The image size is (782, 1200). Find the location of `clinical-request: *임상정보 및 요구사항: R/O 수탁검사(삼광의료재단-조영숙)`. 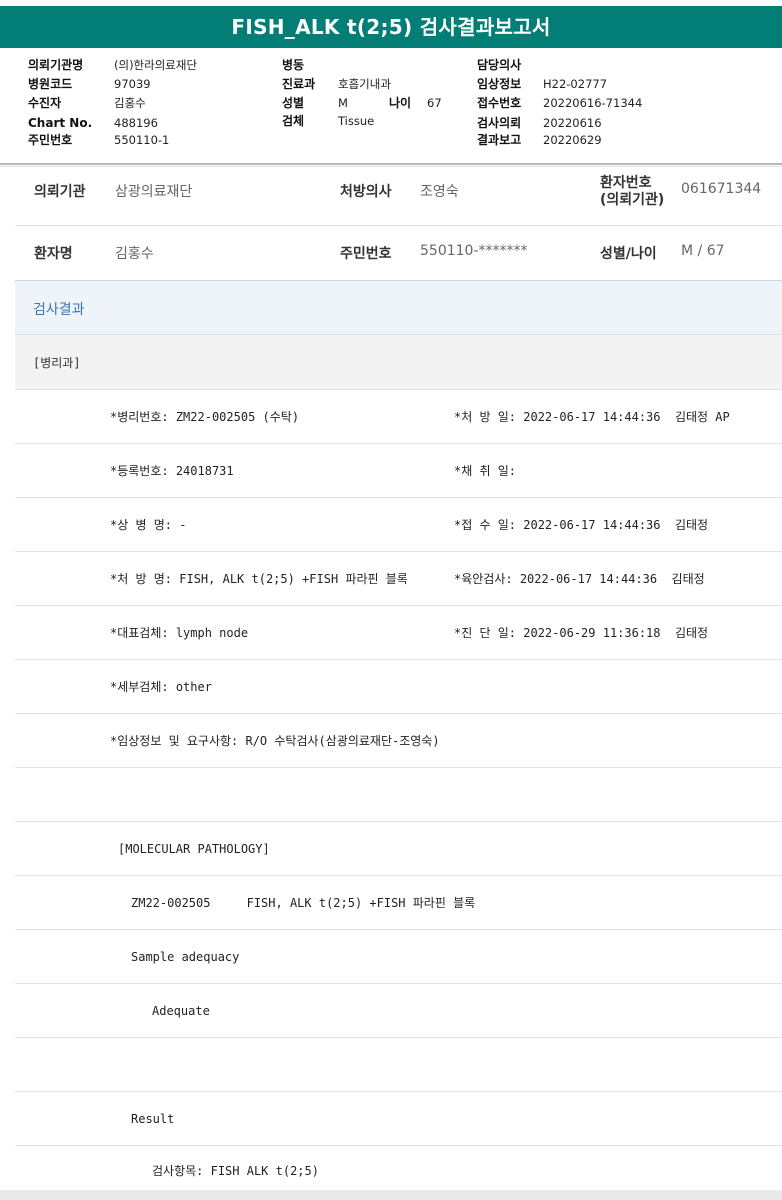

clinical-request: *임상정보 및 요구사항: R/O 수탁검사(삼광의료재단-조영숙) is located at coordinates (275, 741).